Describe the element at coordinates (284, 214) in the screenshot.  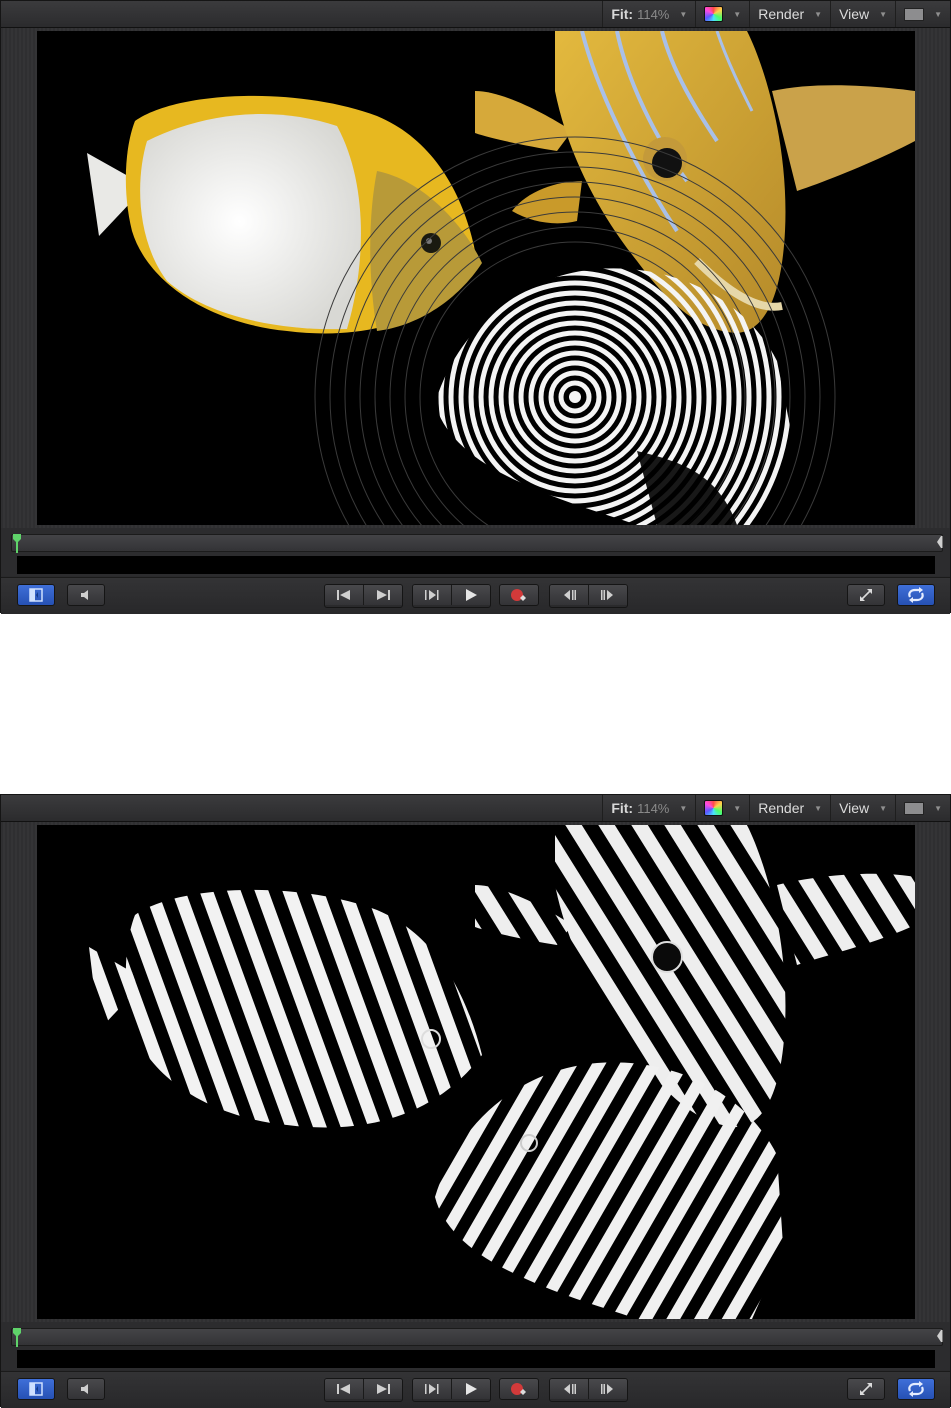
I see `butterflyfish-shape` at that location.